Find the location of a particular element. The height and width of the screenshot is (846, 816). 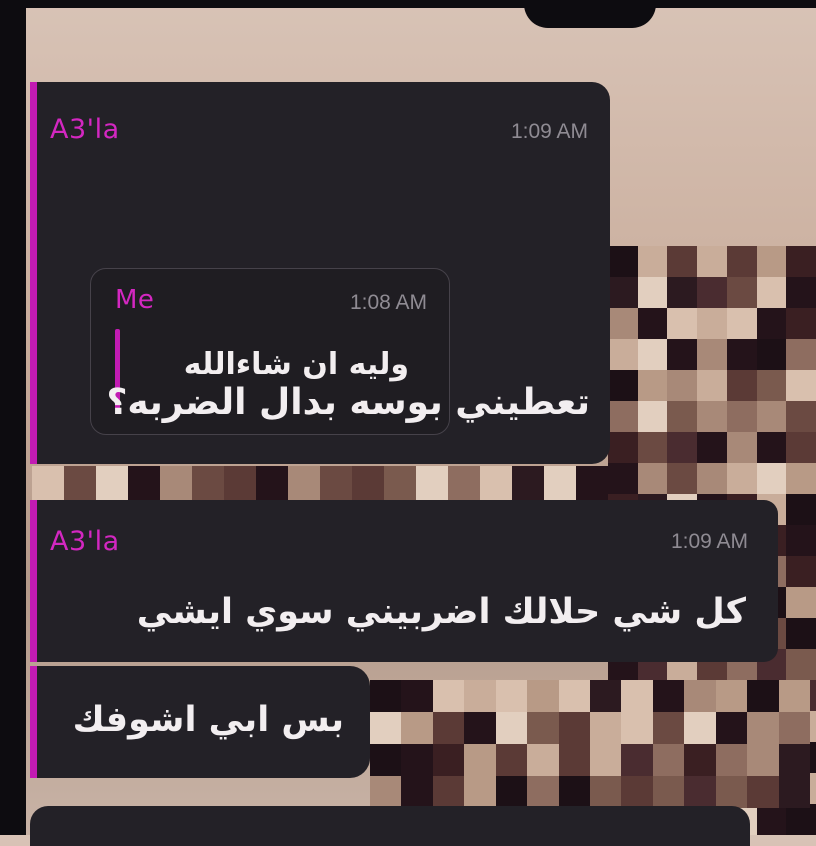

quoted-timestamp: 1:08 AM is located at coordinates (388, 302).